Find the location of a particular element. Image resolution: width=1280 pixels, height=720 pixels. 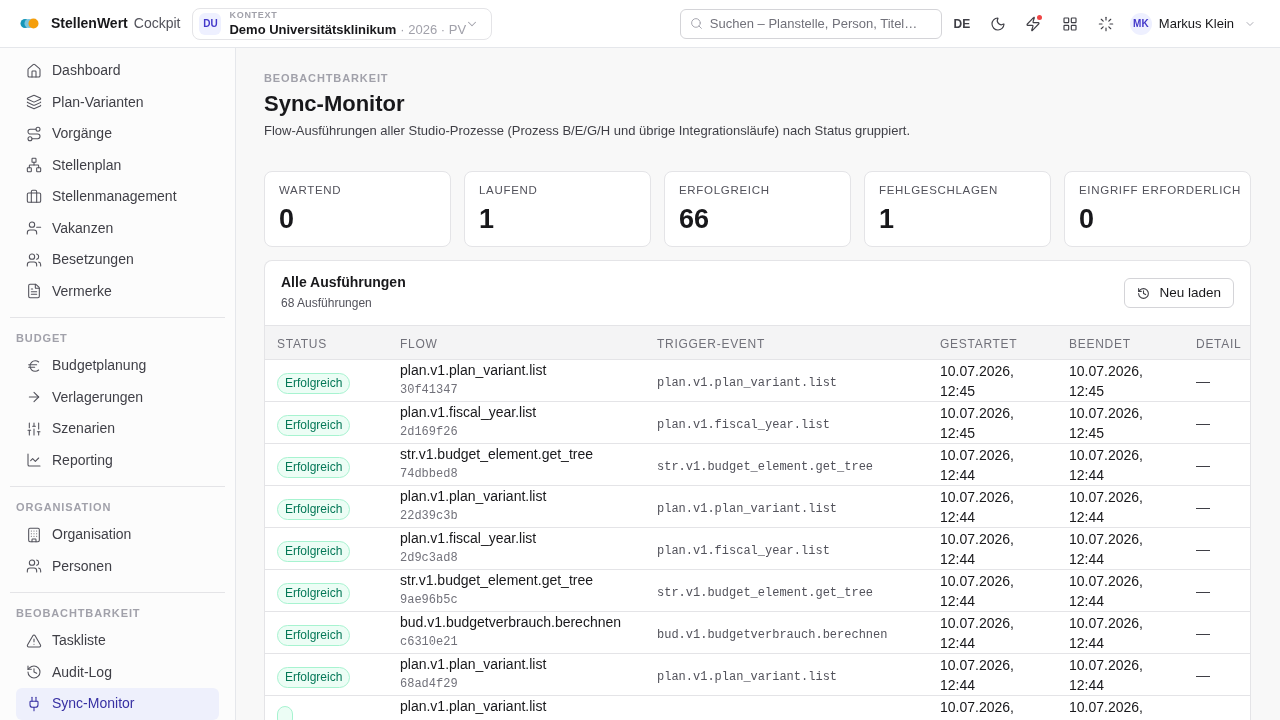

sidebar-item: Organisation is located at coordinates (117, 535).